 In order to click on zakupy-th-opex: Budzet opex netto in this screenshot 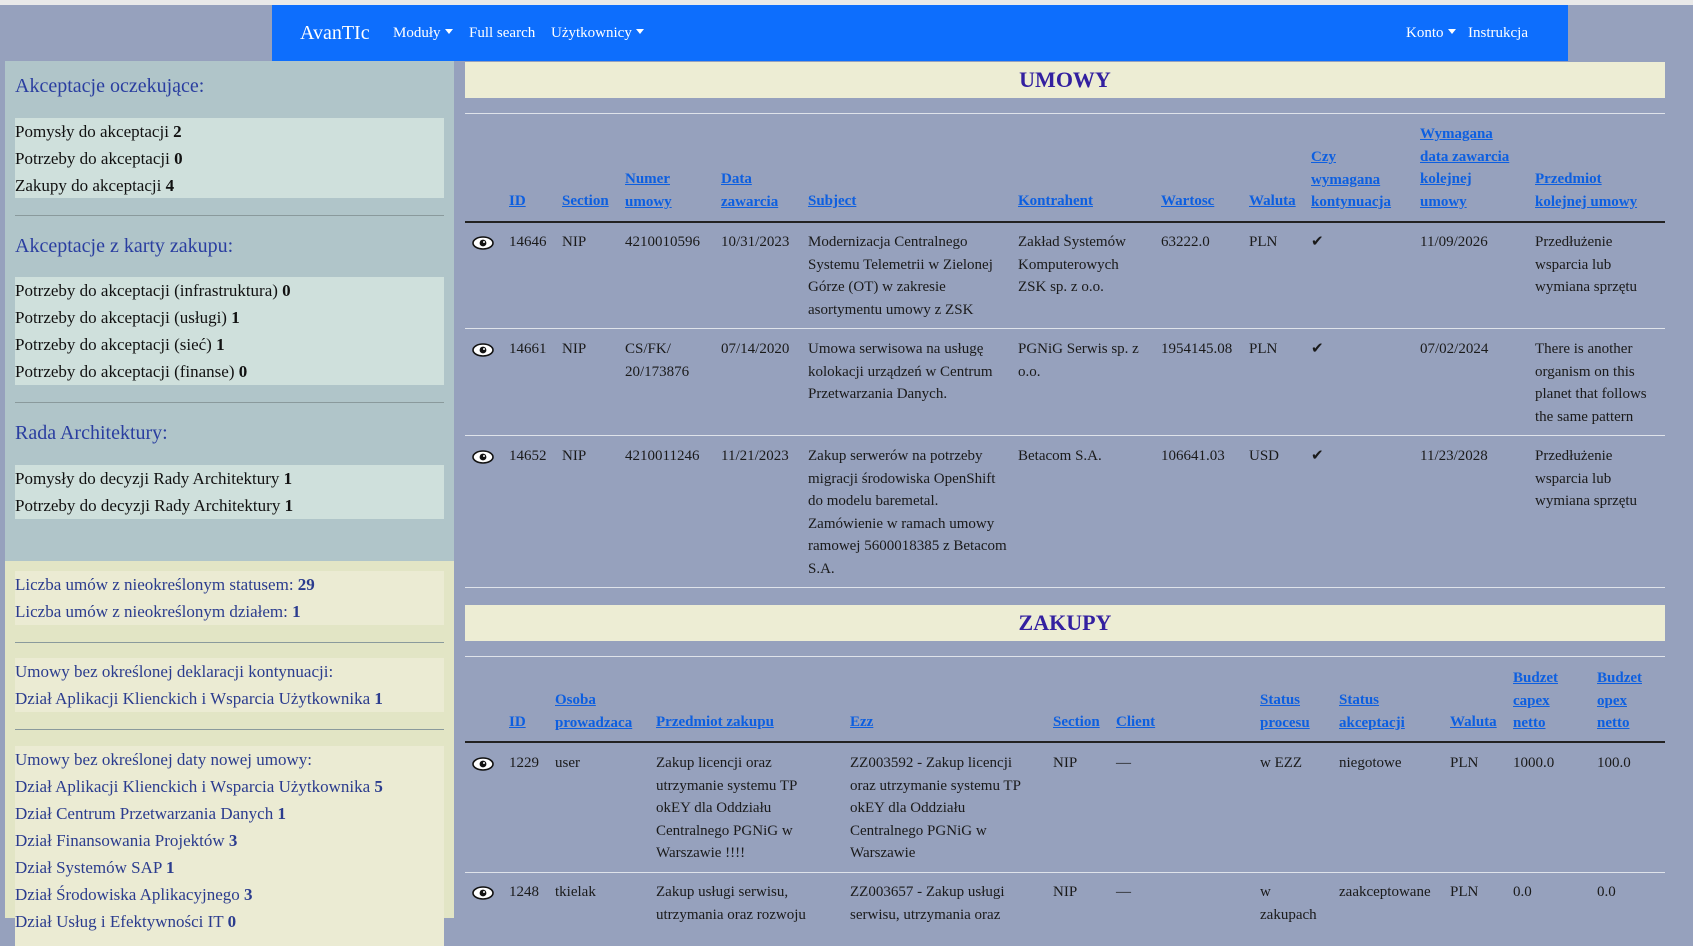, I will do `click(1627, 701)`.